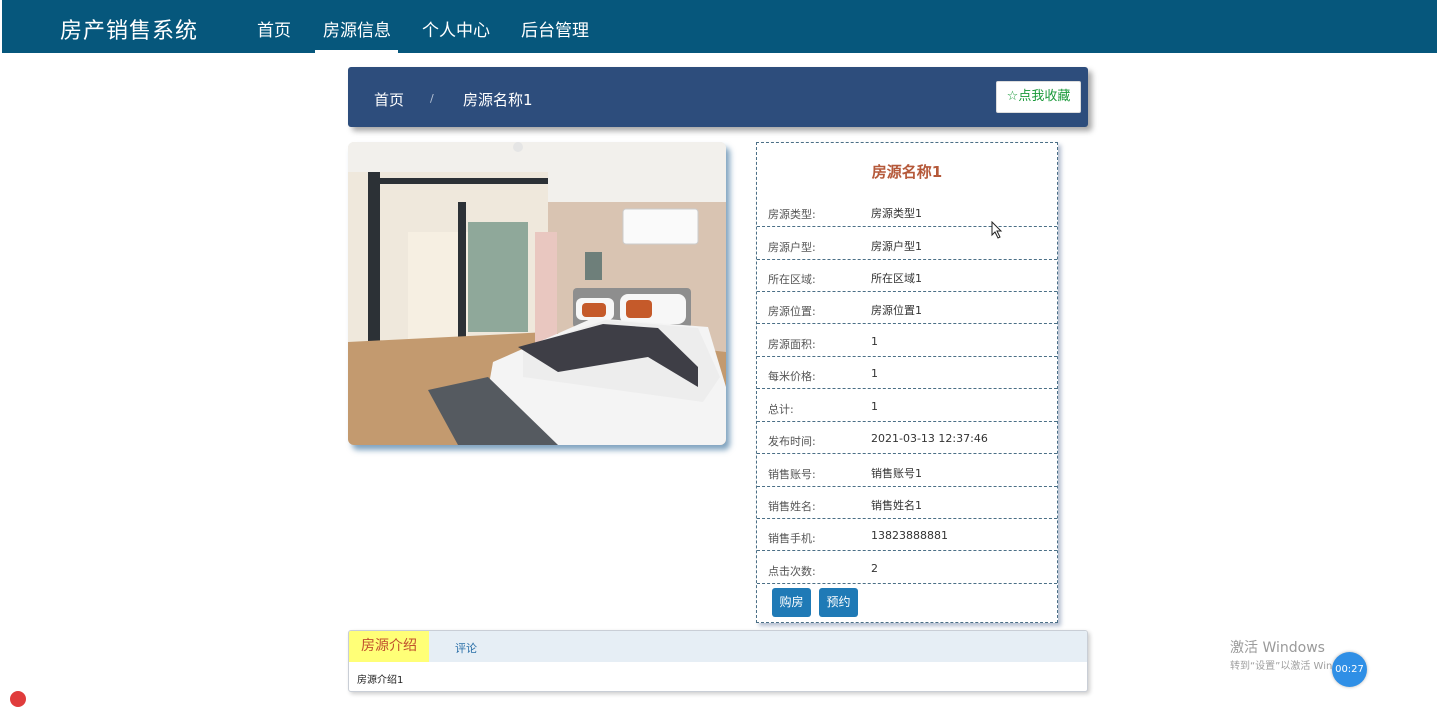  What do you see at coordinates (356, 51) in the screenshot?
I see `nav-active-indicator` at bounding box center [356, 51].